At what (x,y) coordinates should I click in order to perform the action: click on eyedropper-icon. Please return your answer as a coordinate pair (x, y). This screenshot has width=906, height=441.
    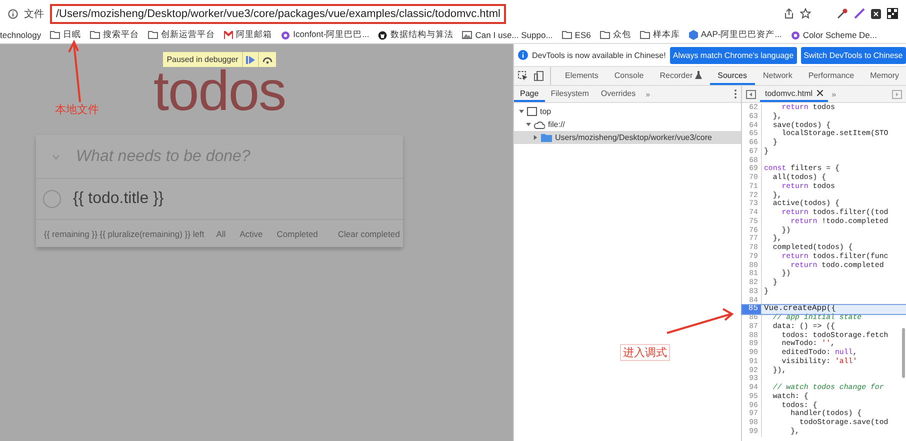
    Looking at the image, I should click on (842, 13).